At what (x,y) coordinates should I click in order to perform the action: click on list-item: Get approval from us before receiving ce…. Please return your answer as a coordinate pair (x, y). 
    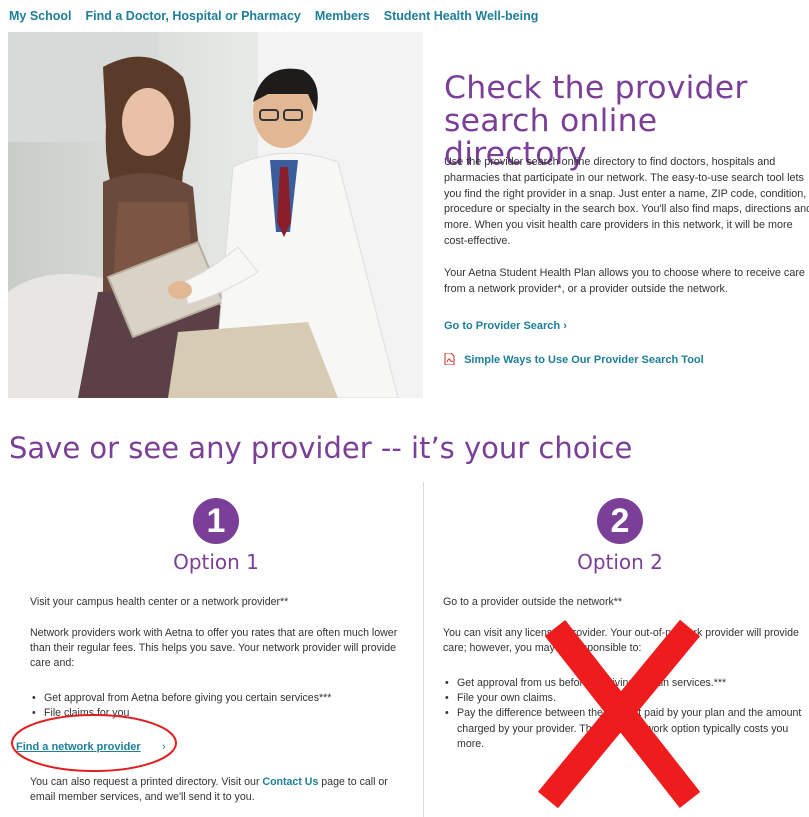
    Looking at the image, I should click on (627, 683).